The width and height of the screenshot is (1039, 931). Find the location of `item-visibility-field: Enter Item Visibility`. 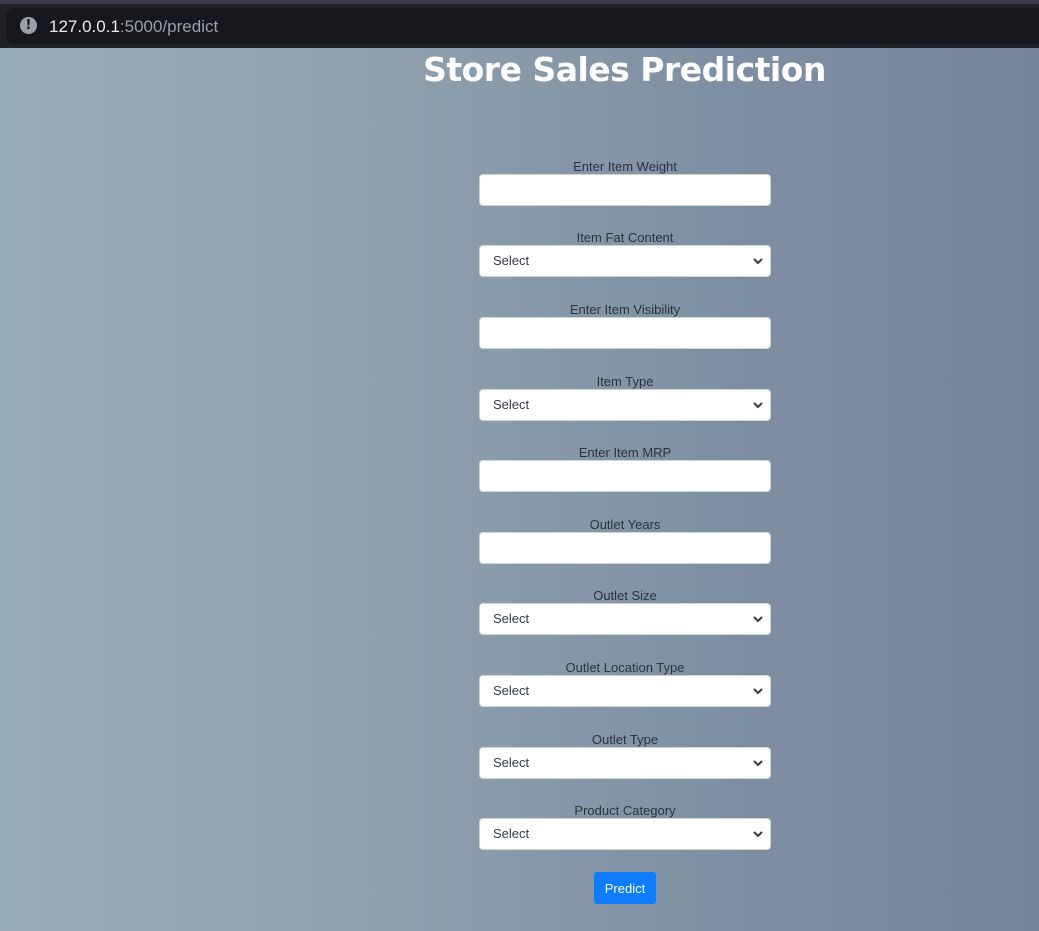

item-visibility-field: Enter Item Visibility is located at coordinates (625, 325).